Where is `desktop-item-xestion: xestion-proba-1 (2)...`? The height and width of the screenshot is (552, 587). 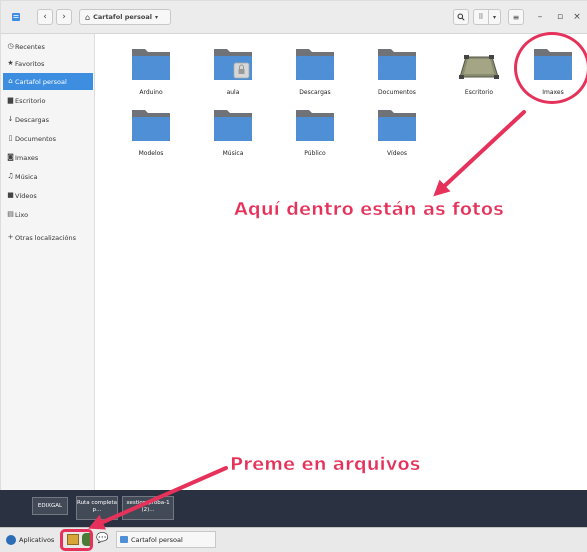
desktop-item-xestion: xestion-proba-1 (2)... is located at coordinates (148, 508).